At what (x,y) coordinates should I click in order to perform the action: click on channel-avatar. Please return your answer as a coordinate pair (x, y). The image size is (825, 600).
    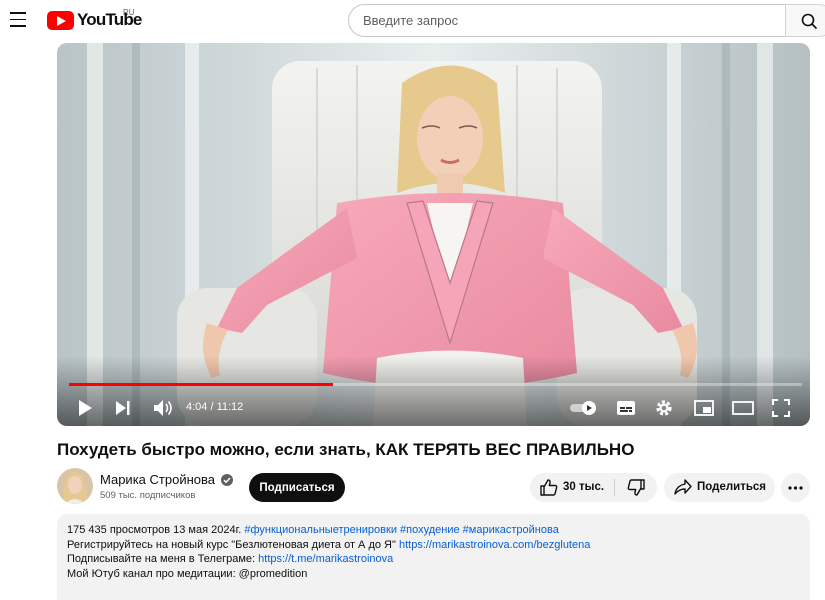
    Looking at the image, I should click on (75, 486).